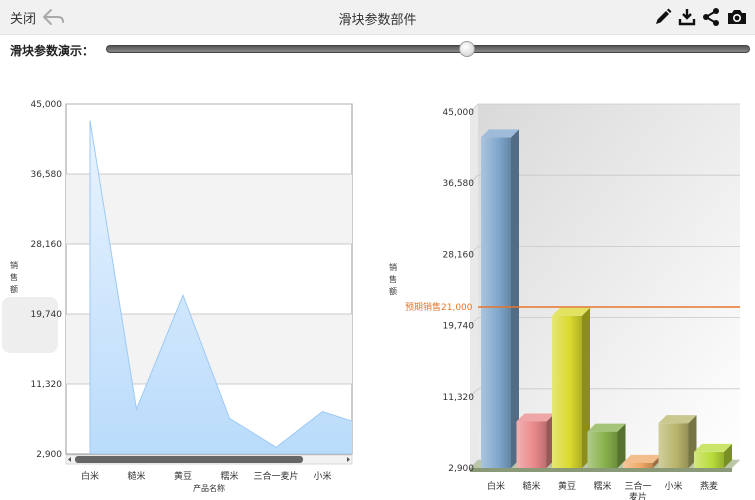 The width and height of the screenshot is (755, 500). Describe the element at coordinates (709, 486) in the screenshot. I see `bar-x-tick-label: 燕麦` at that location.